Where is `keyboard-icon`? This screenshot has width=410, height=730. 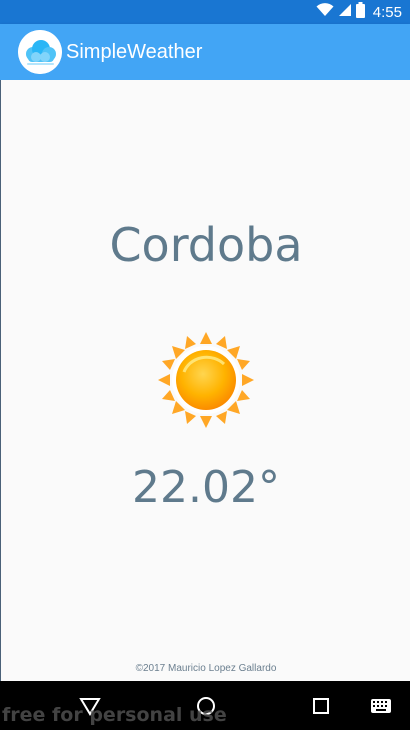 keyboard-icon is located at coordinates (381, 706).